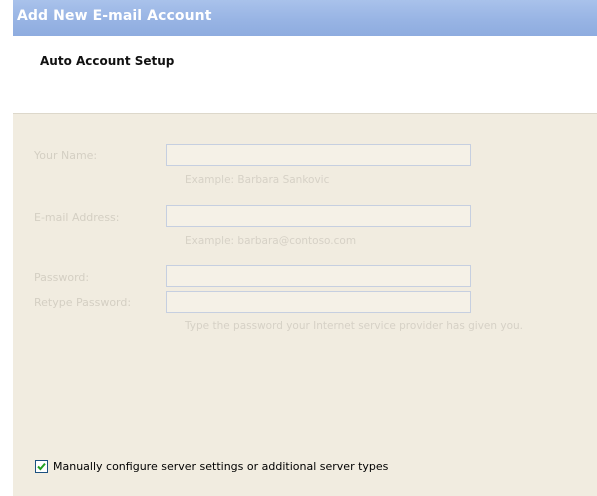 This screenshot has width=597, height=496. Describe the element at coordinates (77, 217) in the screenshot. I see `email-label: E-mail Address:` at that location.